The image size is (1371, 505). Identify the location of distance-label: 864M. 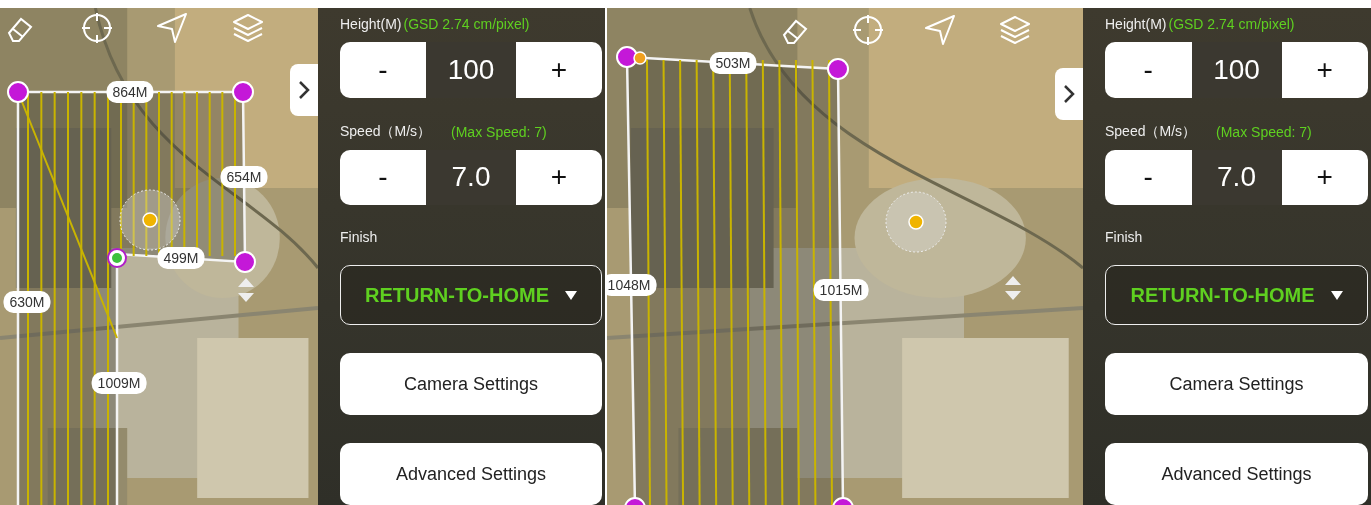
(130, 92).